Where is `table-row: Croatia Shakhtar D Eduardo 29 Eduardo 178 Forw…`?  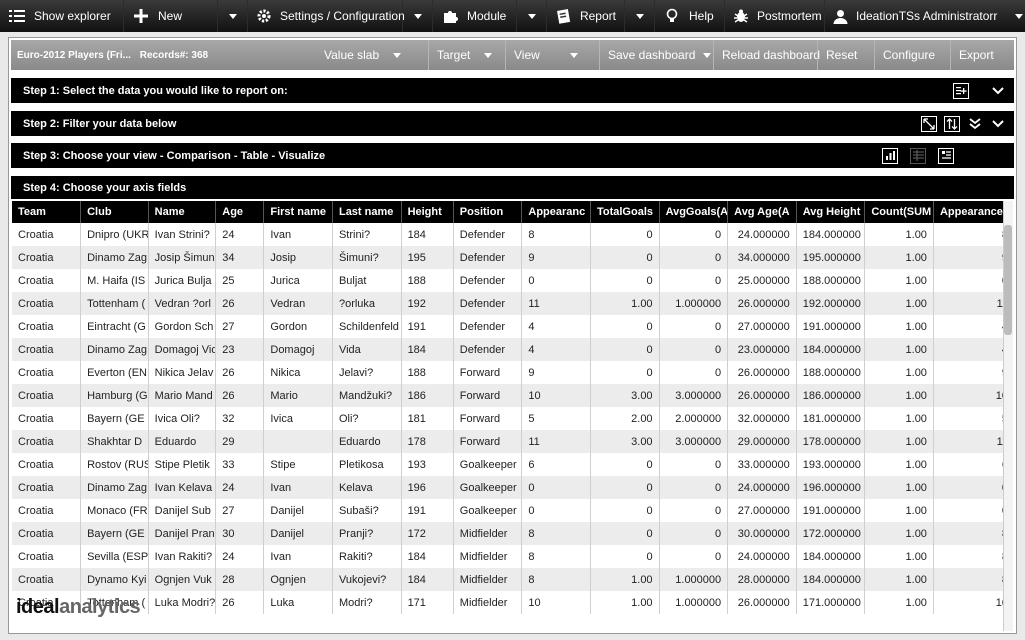 table-row: Croatia Shakhtar D Eduardo 29 Eduardo 178 Forw… is located at coordinates (512, 441).